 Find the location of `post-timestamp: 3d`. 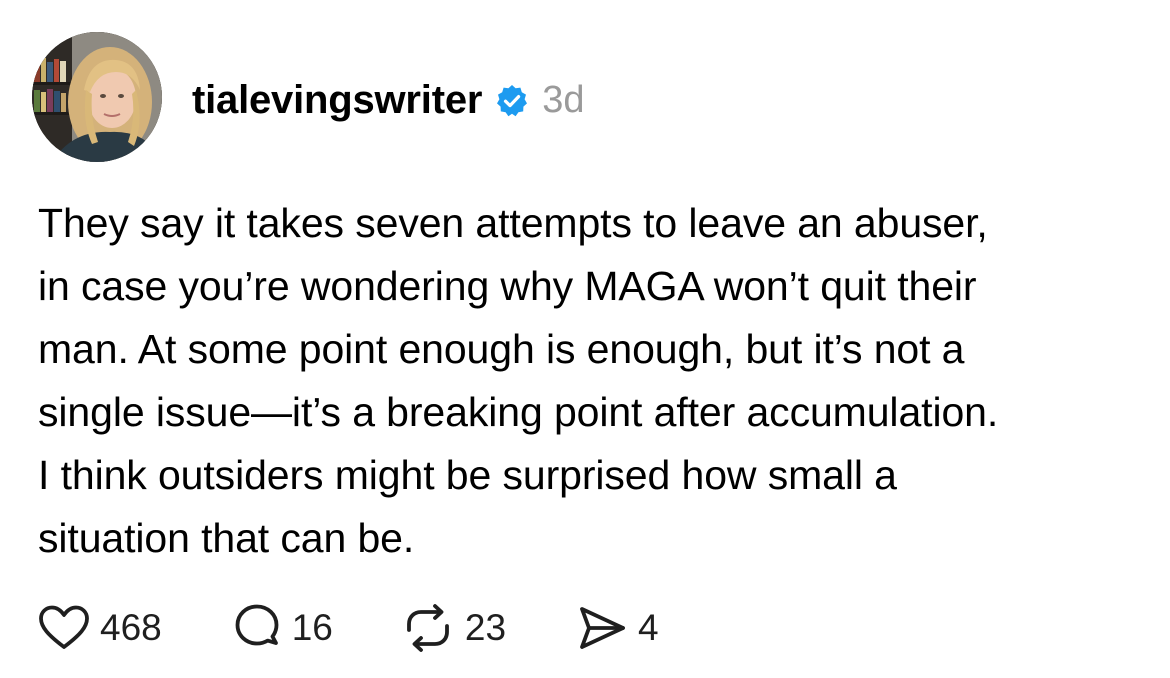

post-timestamp: 3d is located at coordinates (563, 99).